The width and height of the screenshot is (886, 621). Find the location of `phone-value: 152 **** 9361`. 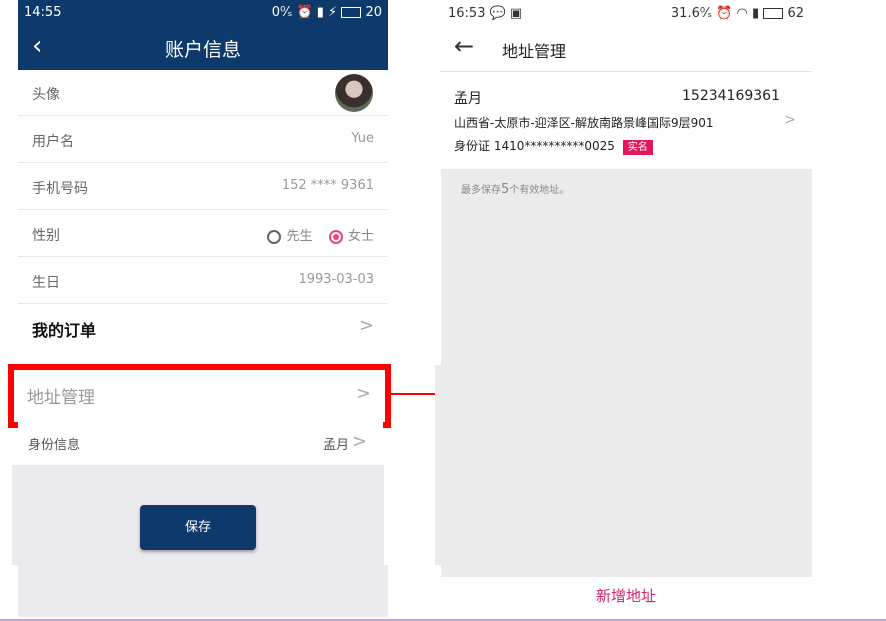

phone-value: 152 **** 9361 is located at coordinates (327, 185).